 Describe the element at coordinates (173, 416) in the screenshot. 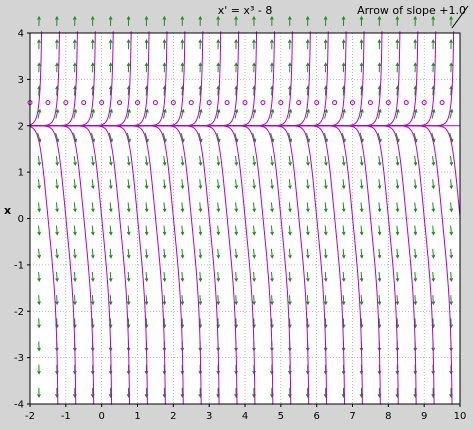

I see `x-tick-label: 2` at that location.